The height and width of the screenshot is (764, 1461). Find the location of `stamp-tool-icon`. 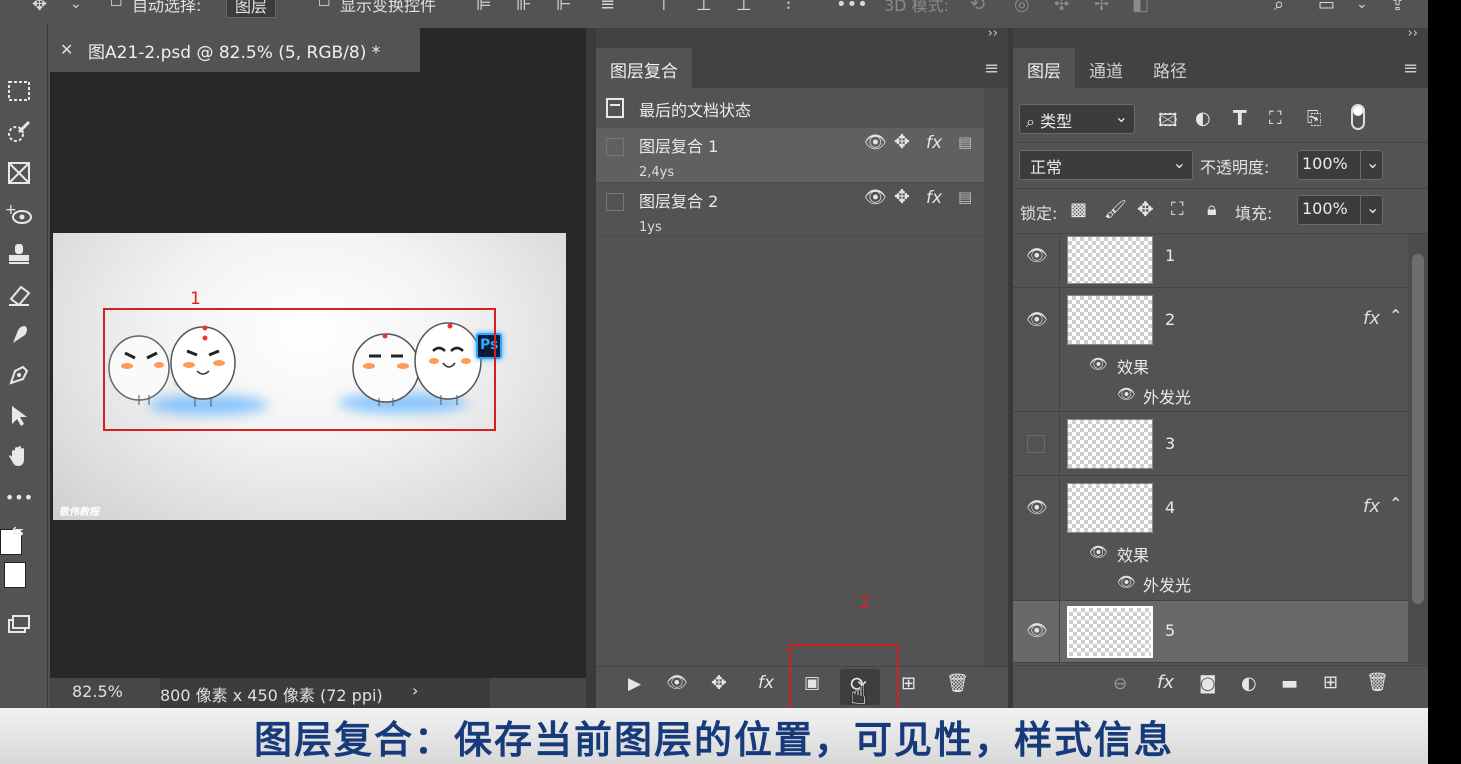

stamp-tool-icon is located at coordinates (19, 254).